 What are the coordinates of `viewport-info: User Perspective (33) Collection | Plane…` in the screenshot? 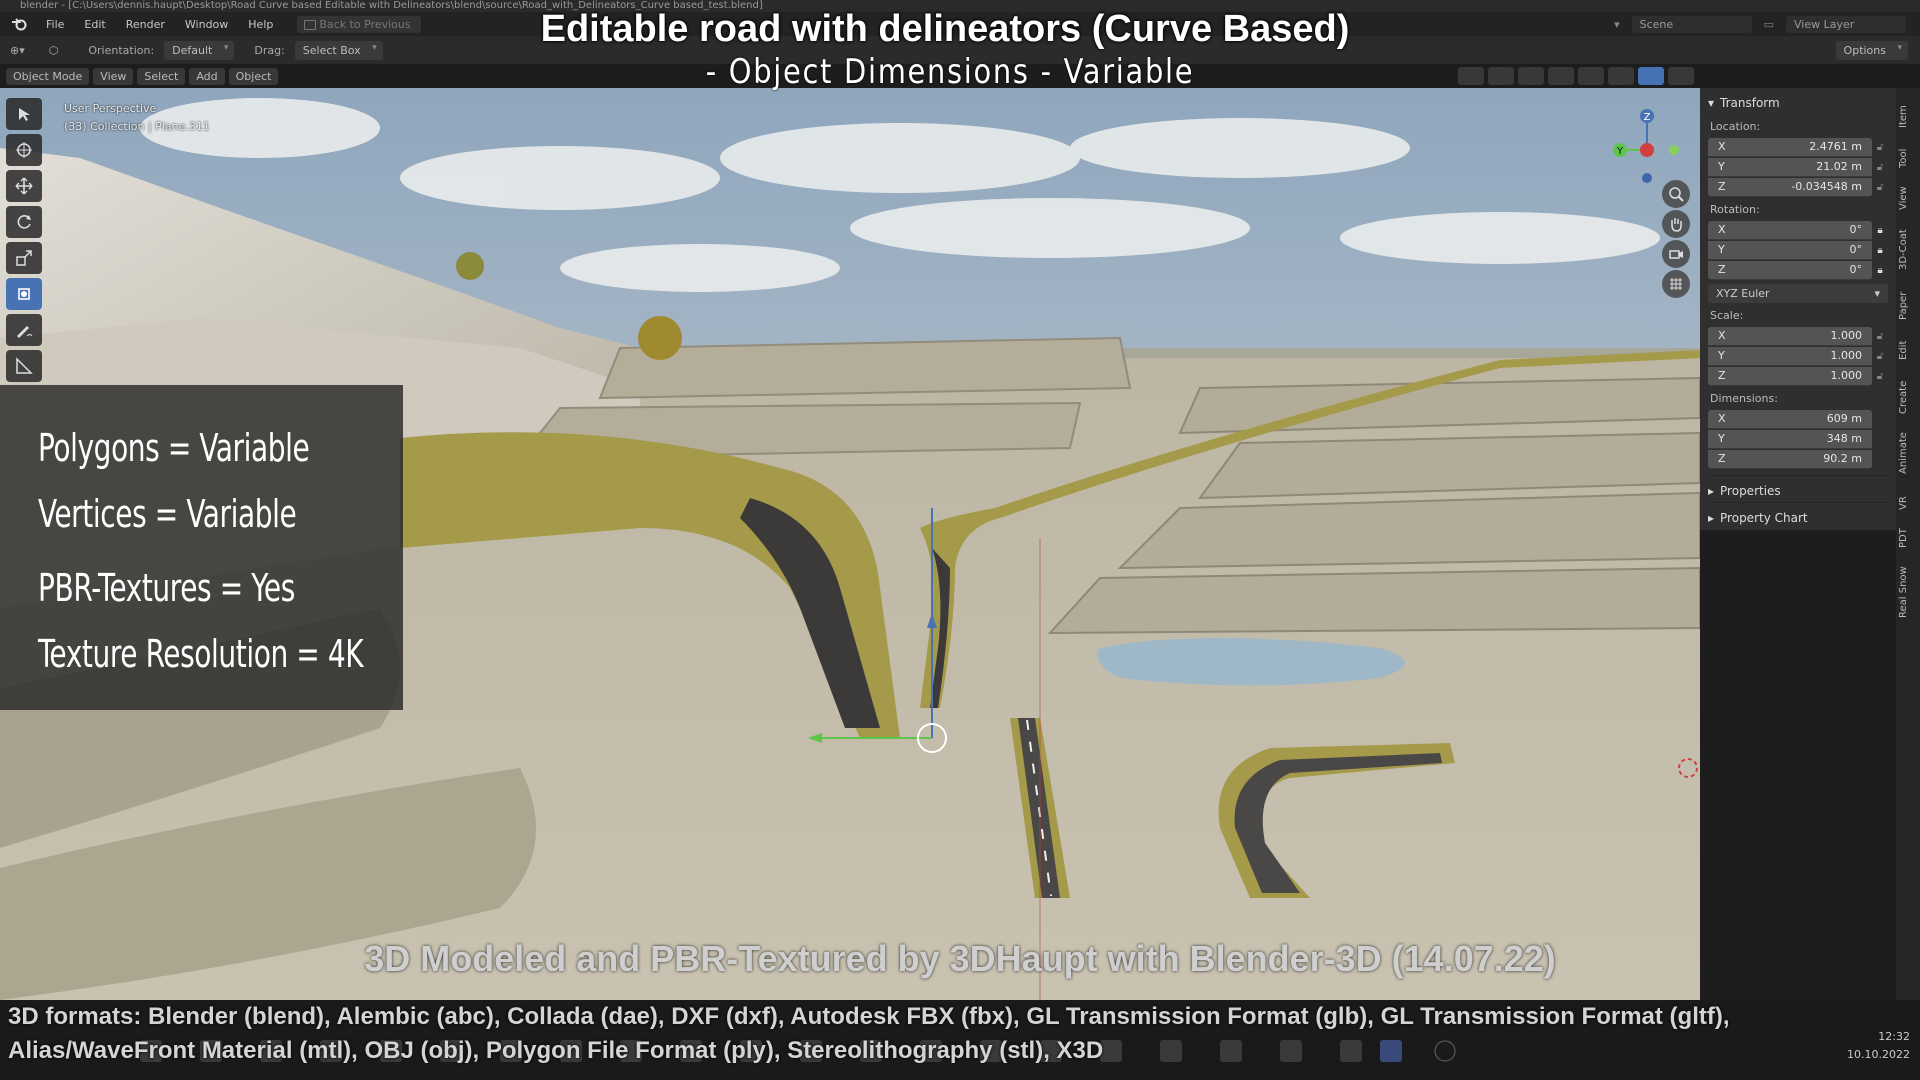 It's located at (137, 118).